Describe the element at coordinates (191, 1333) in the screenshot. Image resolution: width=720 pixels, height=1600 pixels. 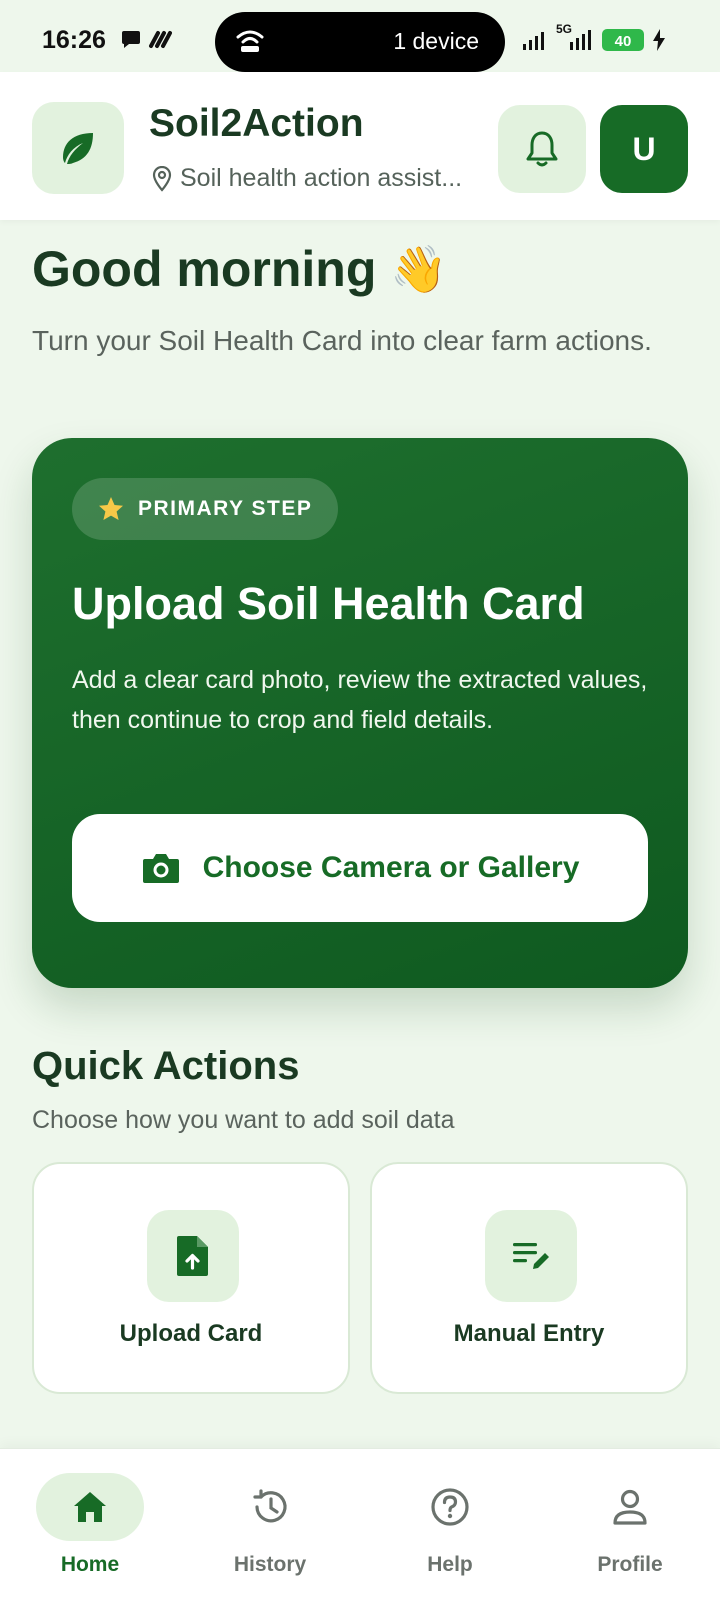
I see `upload-card-label: Upload Card` at that location.